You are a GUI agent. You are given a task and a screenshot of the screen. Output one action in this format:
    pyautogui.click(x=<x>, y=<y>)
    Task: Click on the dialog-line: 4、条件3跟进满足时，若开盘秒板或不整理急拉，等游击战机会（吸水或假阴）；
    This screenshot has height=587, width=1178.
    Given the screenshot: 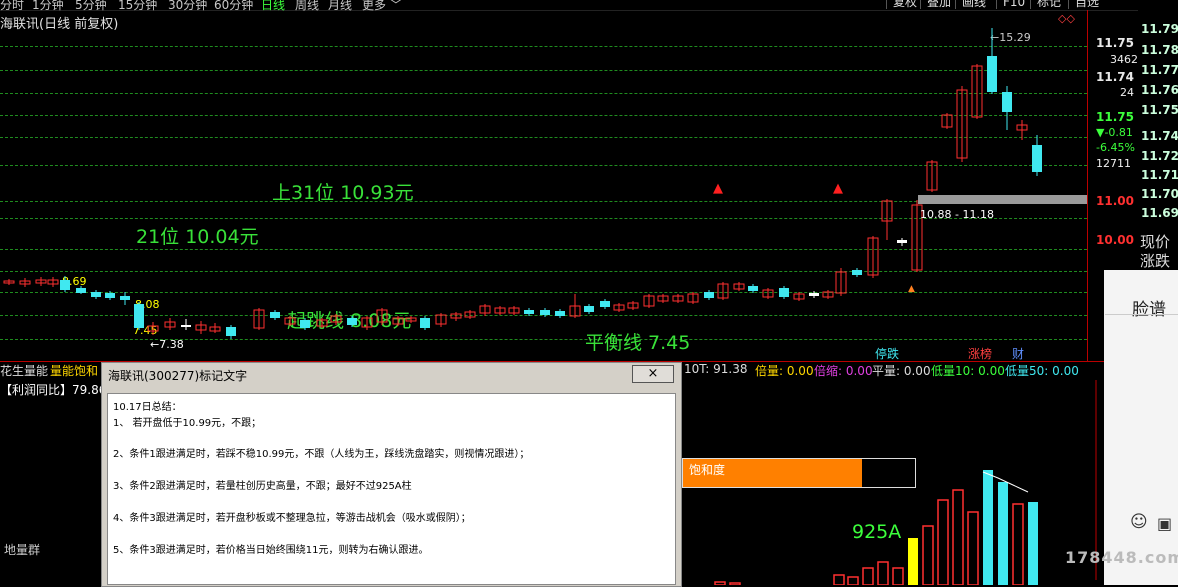 What is the action you would take?
    pyautogui.click(x=292, y=518)
    